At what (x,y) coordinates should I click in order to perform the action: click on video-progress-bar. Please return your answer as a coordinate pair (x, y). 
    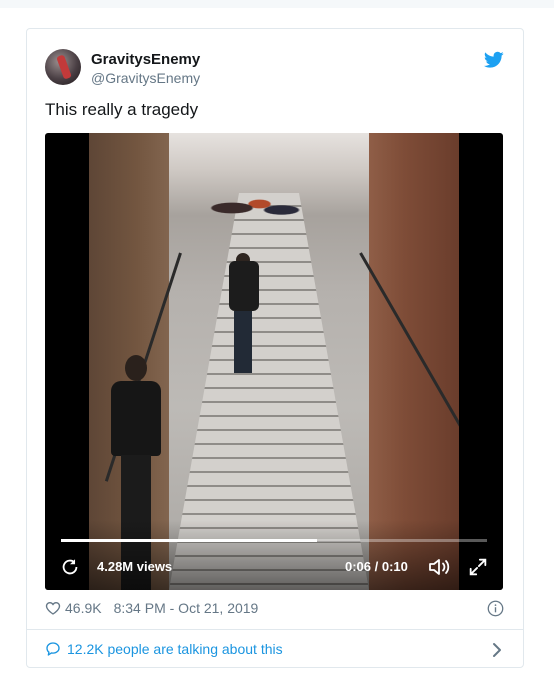
    Looking at the image, I should click on (274, 540).